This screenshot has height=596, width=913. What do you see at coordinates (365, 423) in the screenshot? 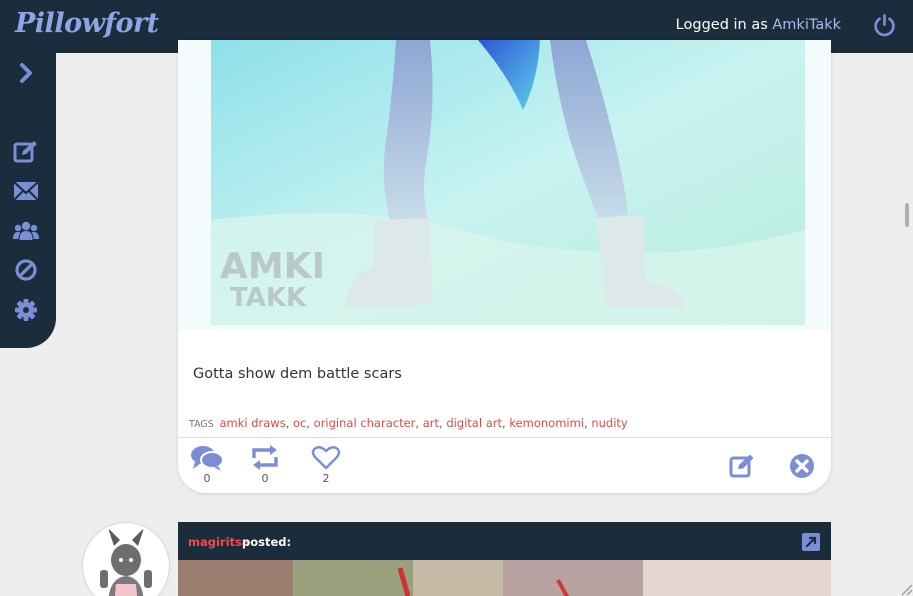
I see `tag-link: original character` at bounding box center [365, 423].